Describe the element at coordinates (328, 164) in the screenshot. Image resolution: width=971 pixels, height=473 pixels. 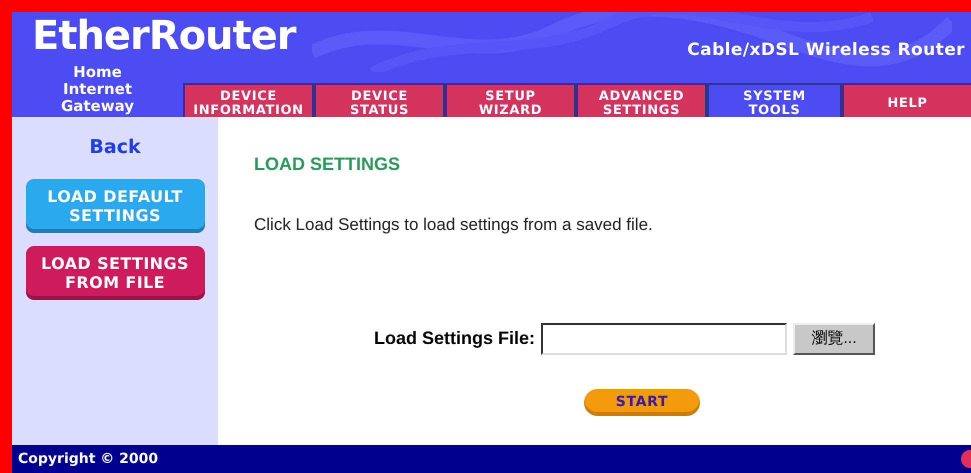
I see `page-title: LOAD SETTINGS` at that location.